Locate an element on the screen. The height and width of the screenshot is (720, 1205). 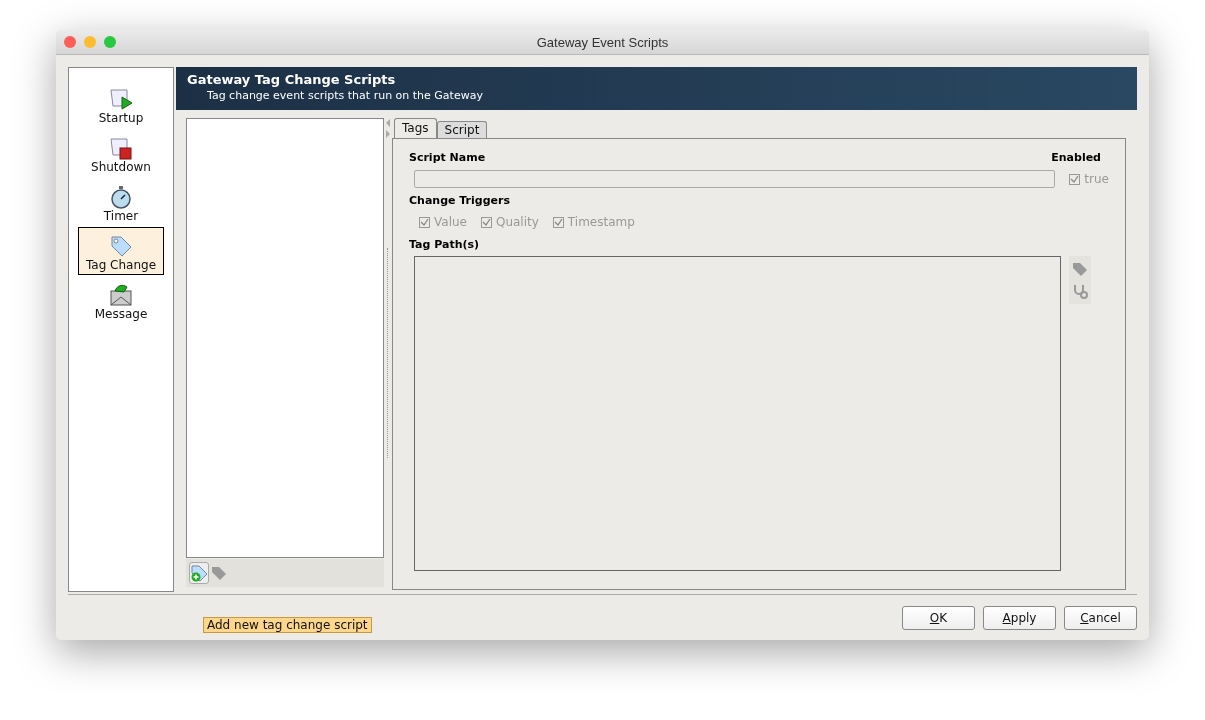
section-label: Change Triggers is located at coordinates (460, 200).